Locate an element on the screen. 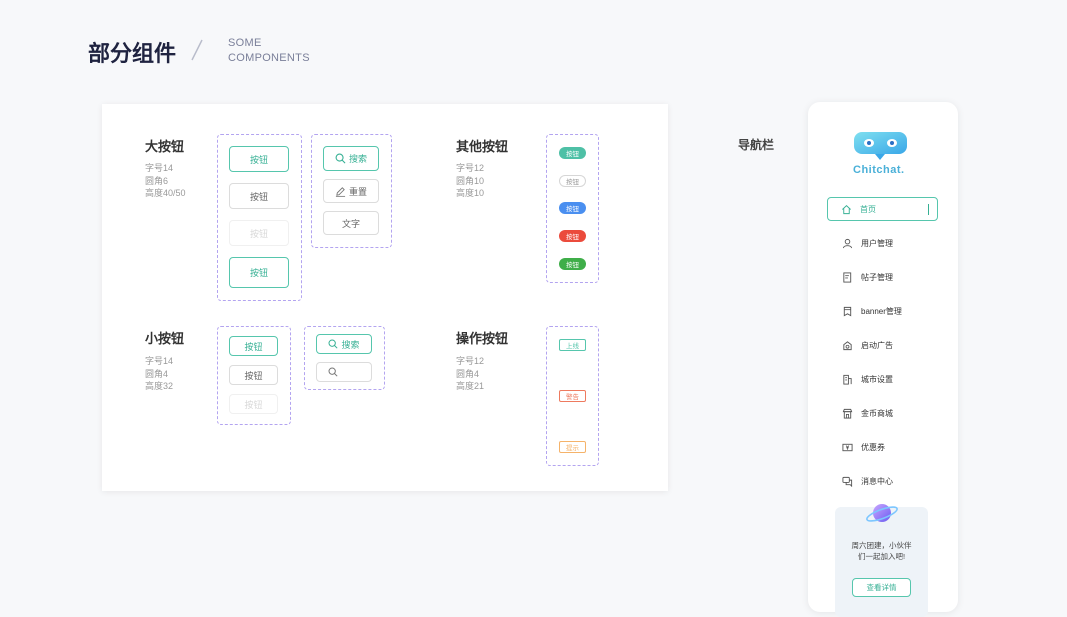 This screenshot has height=617, width=1067. subtitle-line: COMPONENTS is located at coordinates (269, 58).